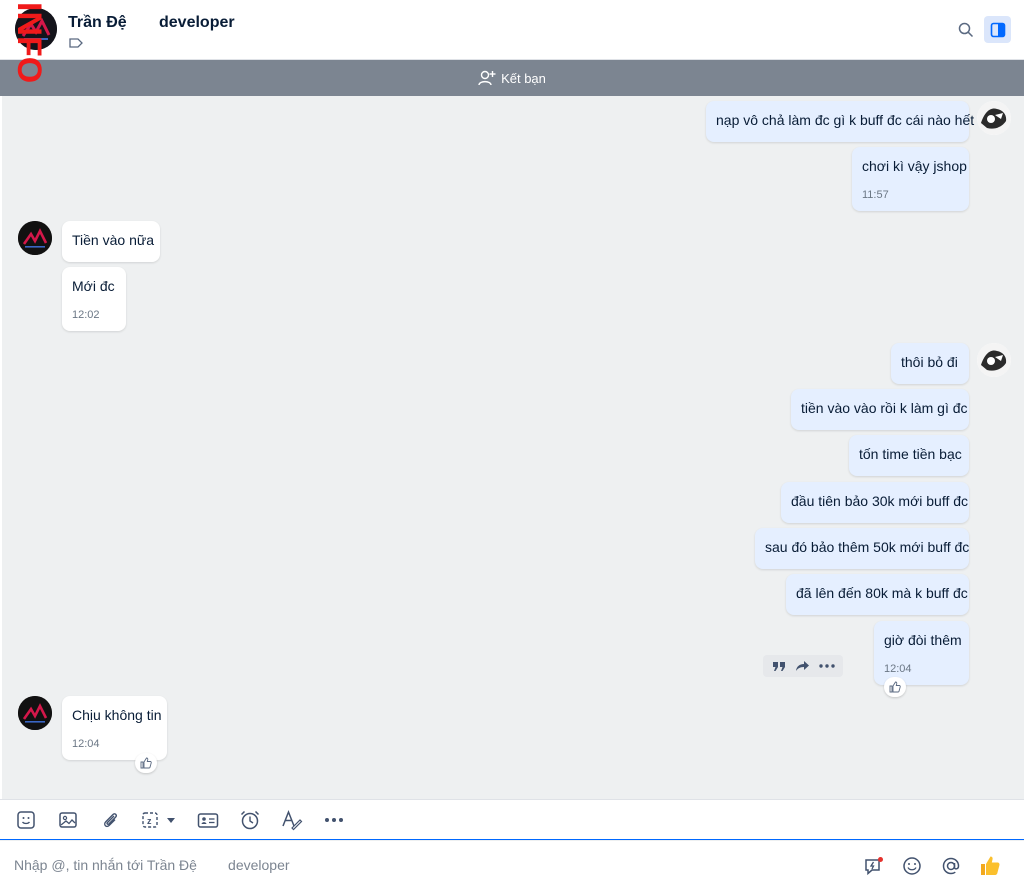 The height and width of the screenshot is (889, 1024). I want to click on message-bubble: Mới đc 12:02, so click(94, 299).